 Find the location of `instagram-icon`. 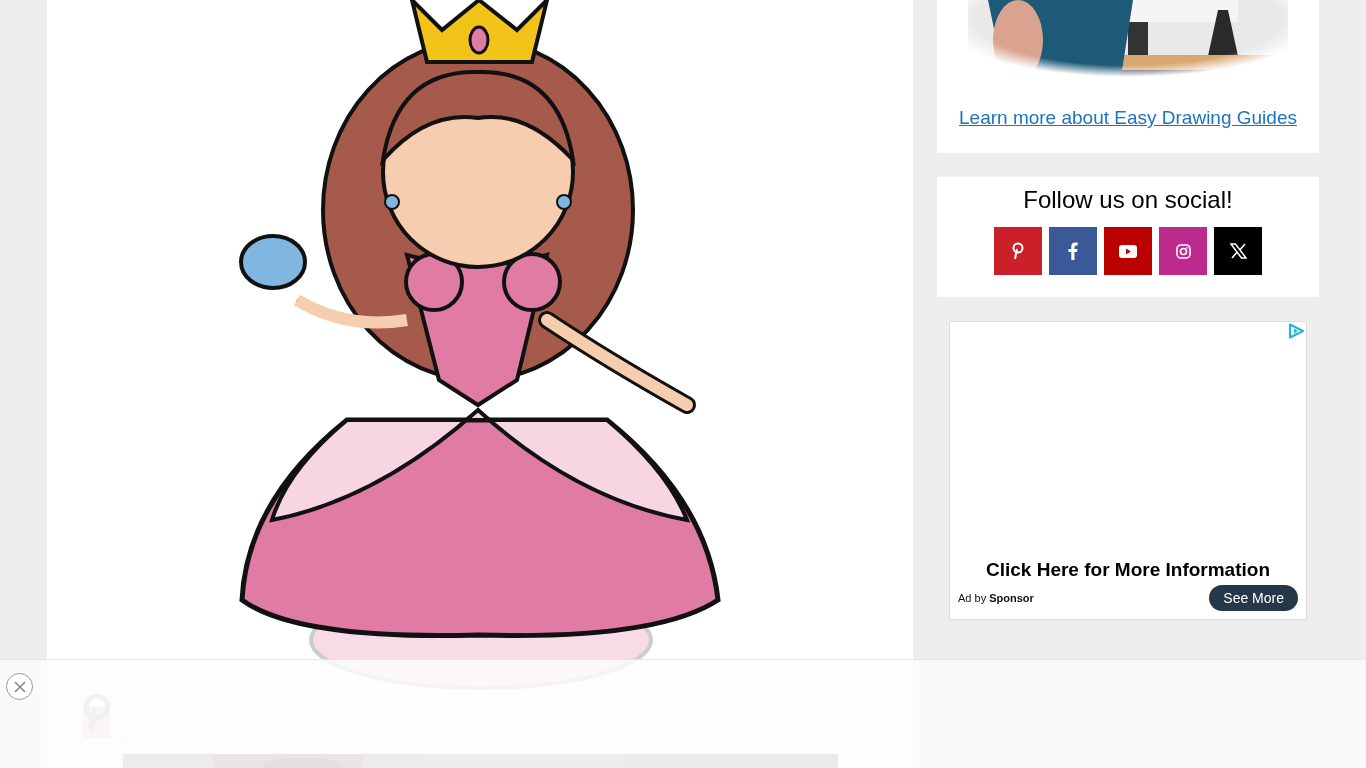

instagram-icon is located at coordinates (1183, 251).